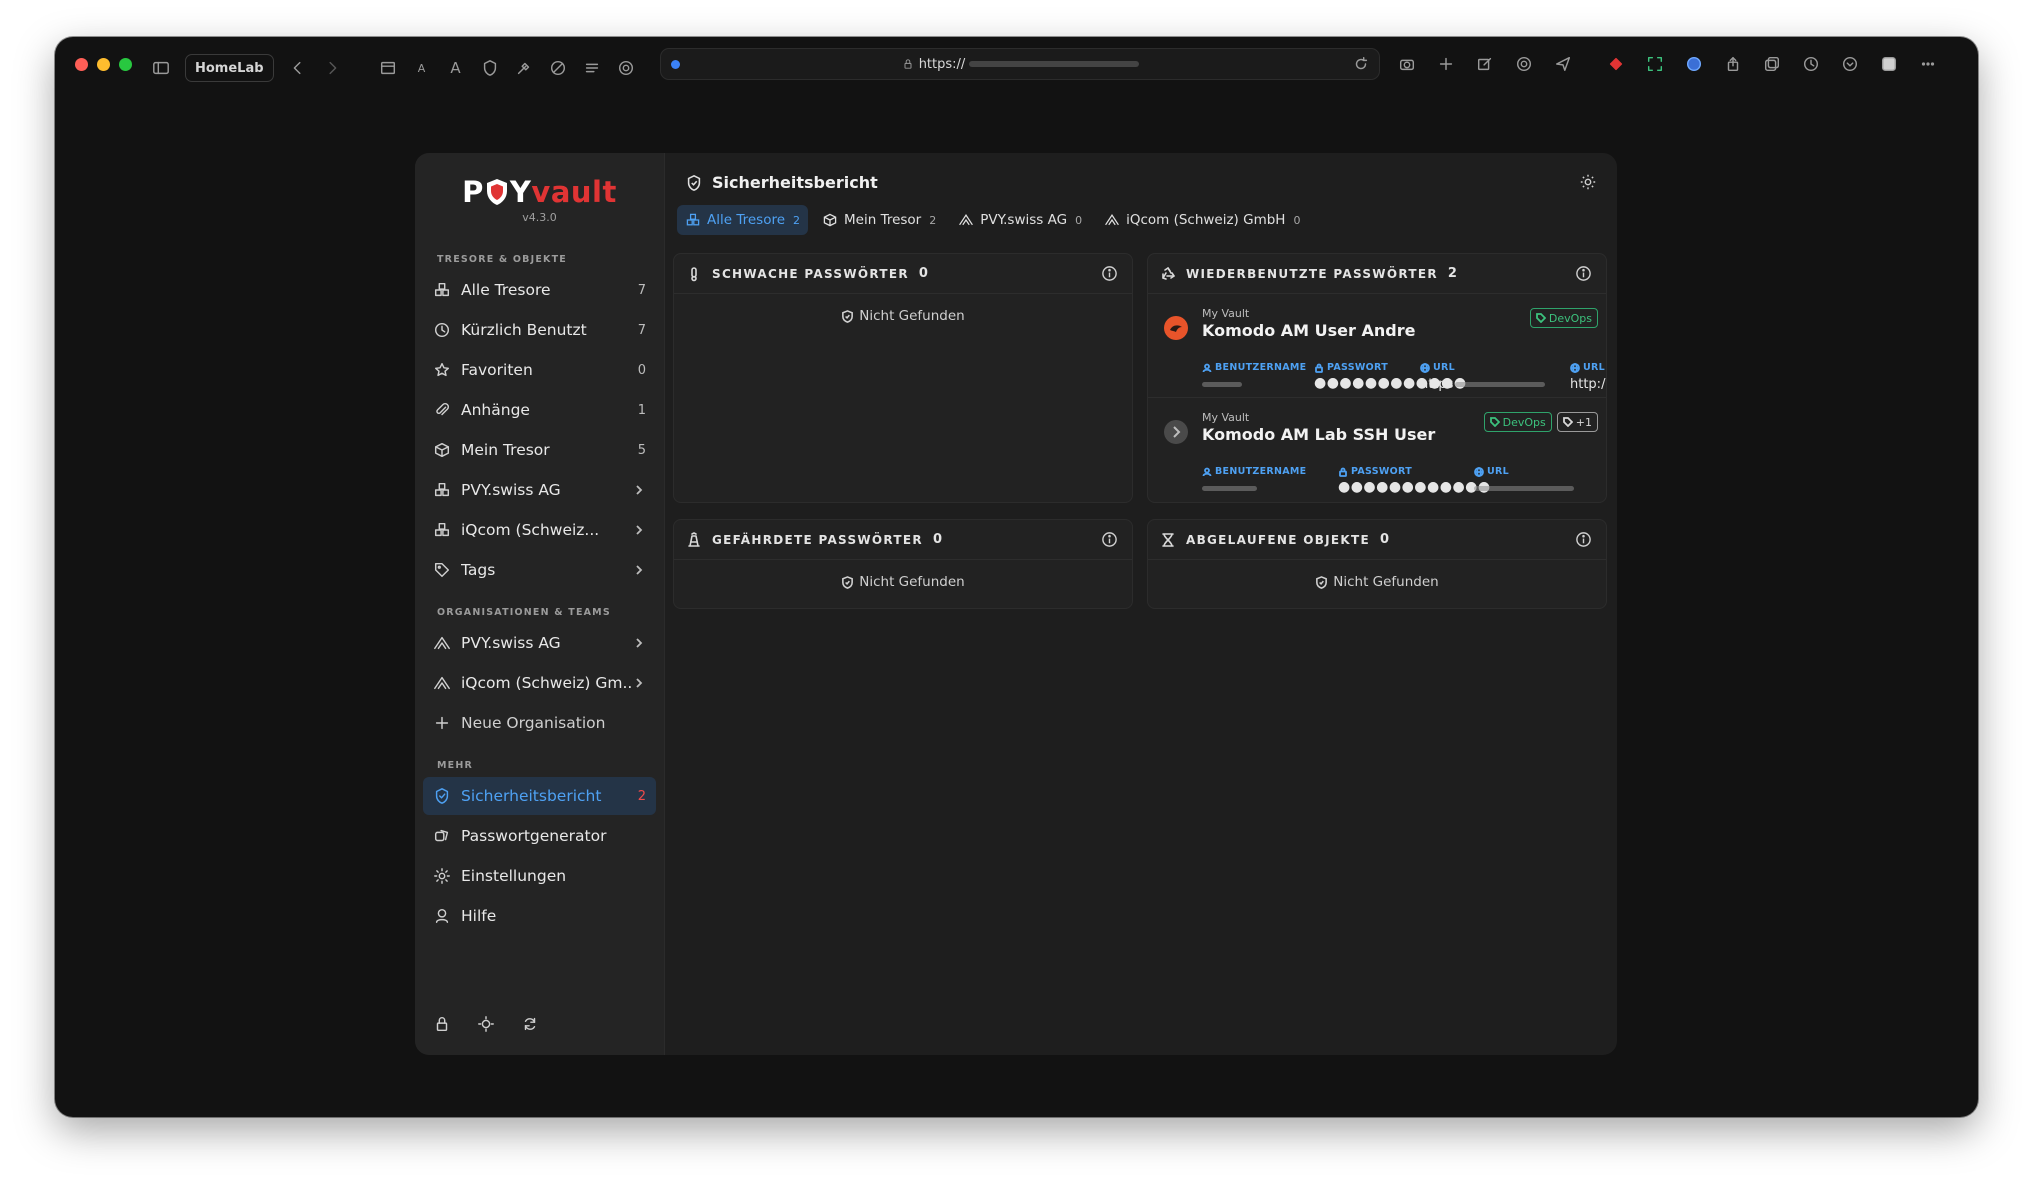 This screenshot has width=2032, height=1192. What do you see at coordinates (103, 64) in the screenshot?
I see `minimize-window-button` at bounding box center [103, 64].